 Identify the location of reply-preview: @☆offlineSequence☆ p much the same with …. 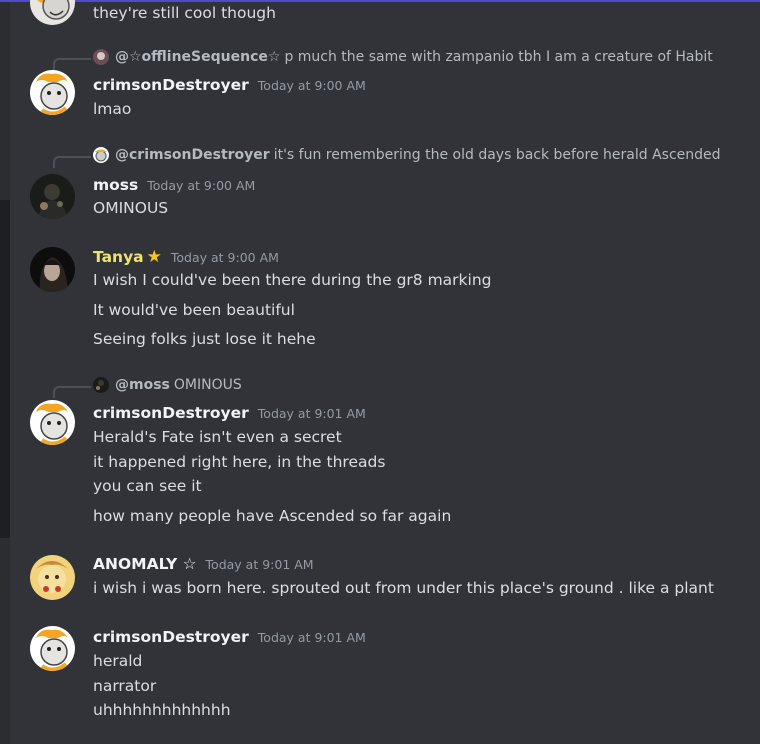
(403, 57).